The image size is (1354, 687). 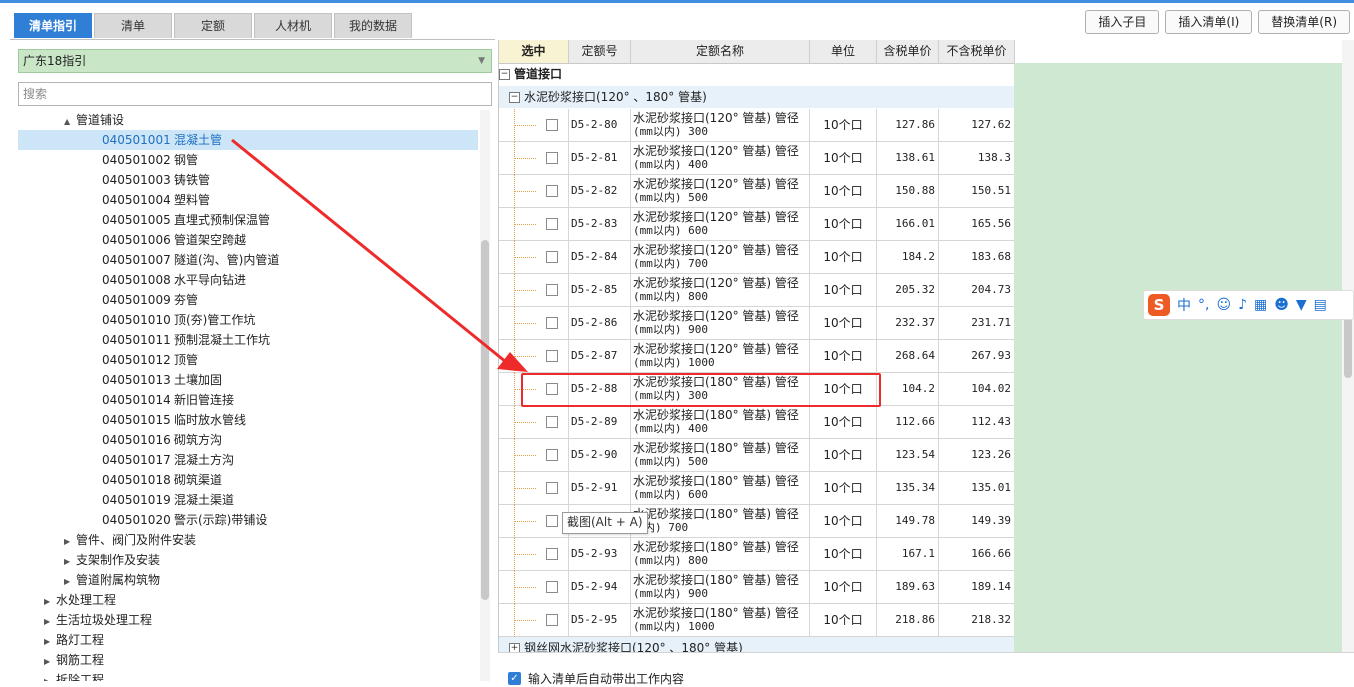 What do you see at coordinates (1304, 22) in the screenshot?
I see `replace-list-button: 替换清单(R)` at bounding box center [1304, 22].